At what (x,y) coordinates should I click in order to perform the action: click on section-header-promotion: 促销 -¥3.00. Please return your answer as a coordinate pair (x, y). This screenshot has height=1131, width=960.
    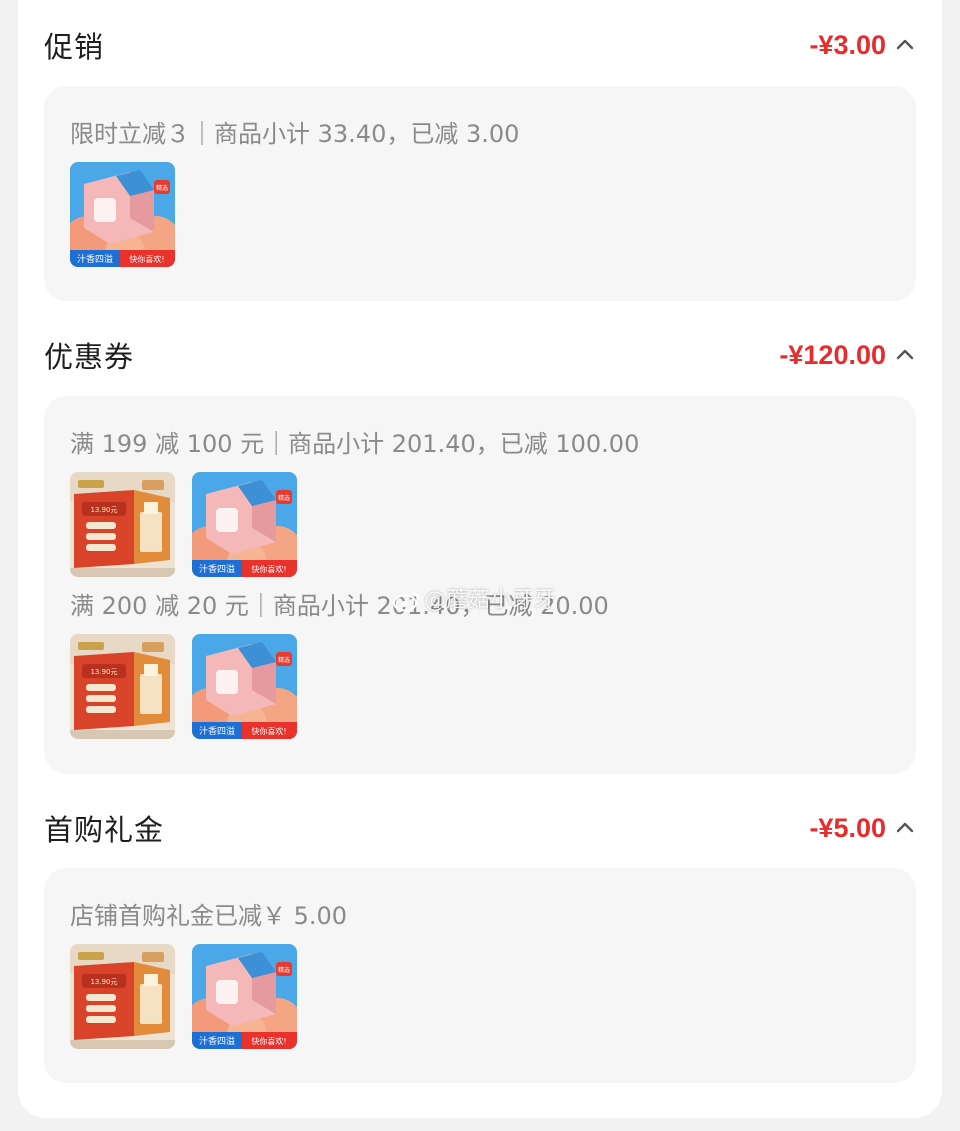
    Looking at the image, I should click on (480, 45).